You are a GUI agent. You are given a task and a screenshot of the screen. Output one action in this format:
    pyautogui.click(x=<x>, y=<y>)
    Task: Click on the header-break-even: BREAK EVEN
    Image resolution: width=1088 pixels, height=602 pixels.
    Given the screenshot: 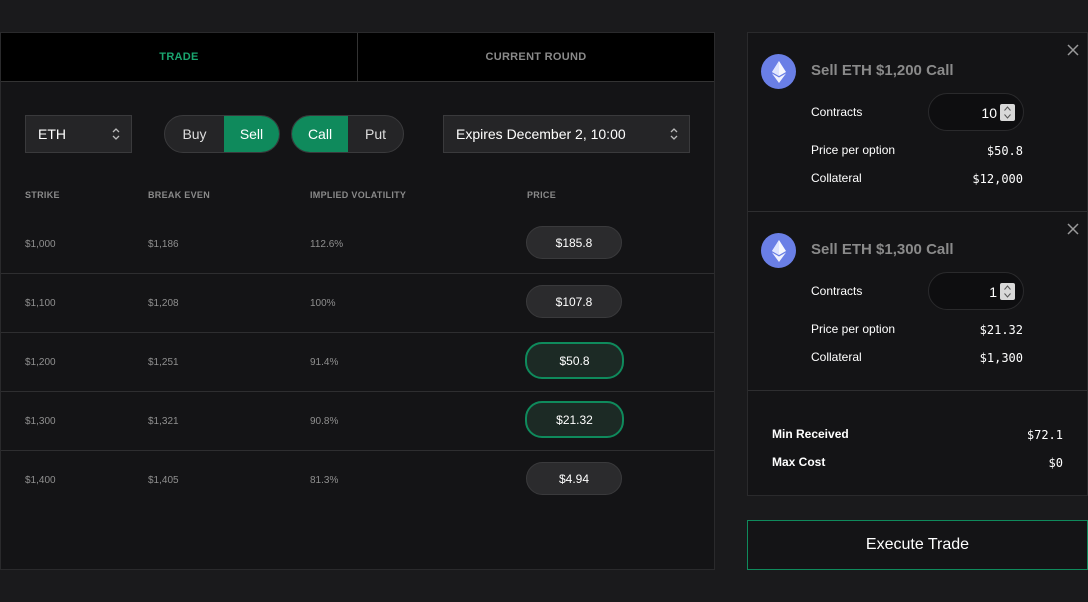 What is the action you would take?
    pyautogui.click(x=179, y=195)
    